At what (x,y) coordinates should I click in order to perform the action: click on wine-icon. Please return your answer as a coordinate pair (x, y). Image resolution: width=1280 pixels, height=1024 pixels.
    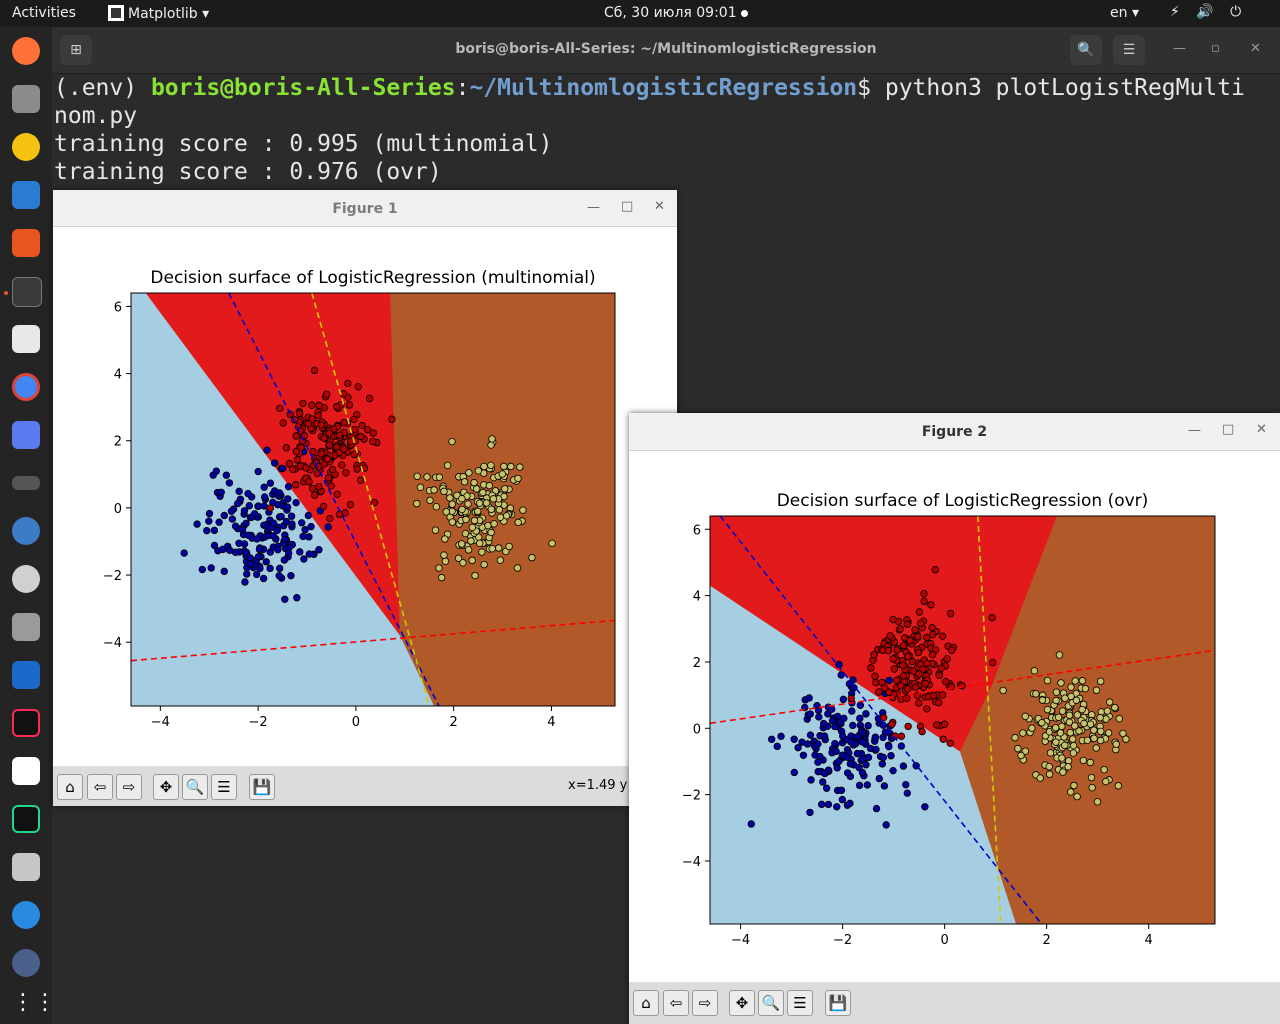
    Looking at the image, I should click on (26, 483).